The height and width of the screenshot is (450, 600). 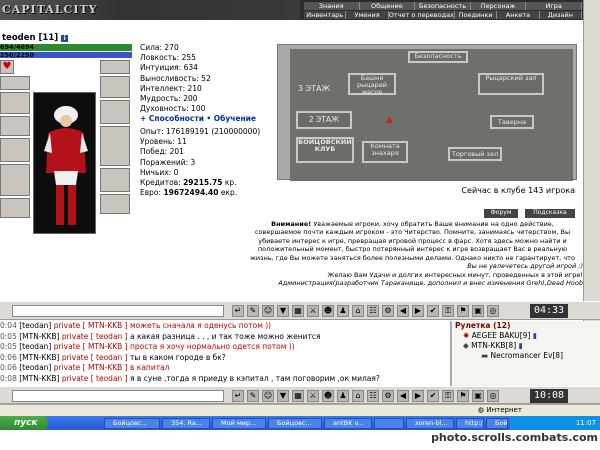 What do you see at coordinates (231, 118) in the screenshot?
I see `training-link: • Обучение` at bounding box center [231, 118].